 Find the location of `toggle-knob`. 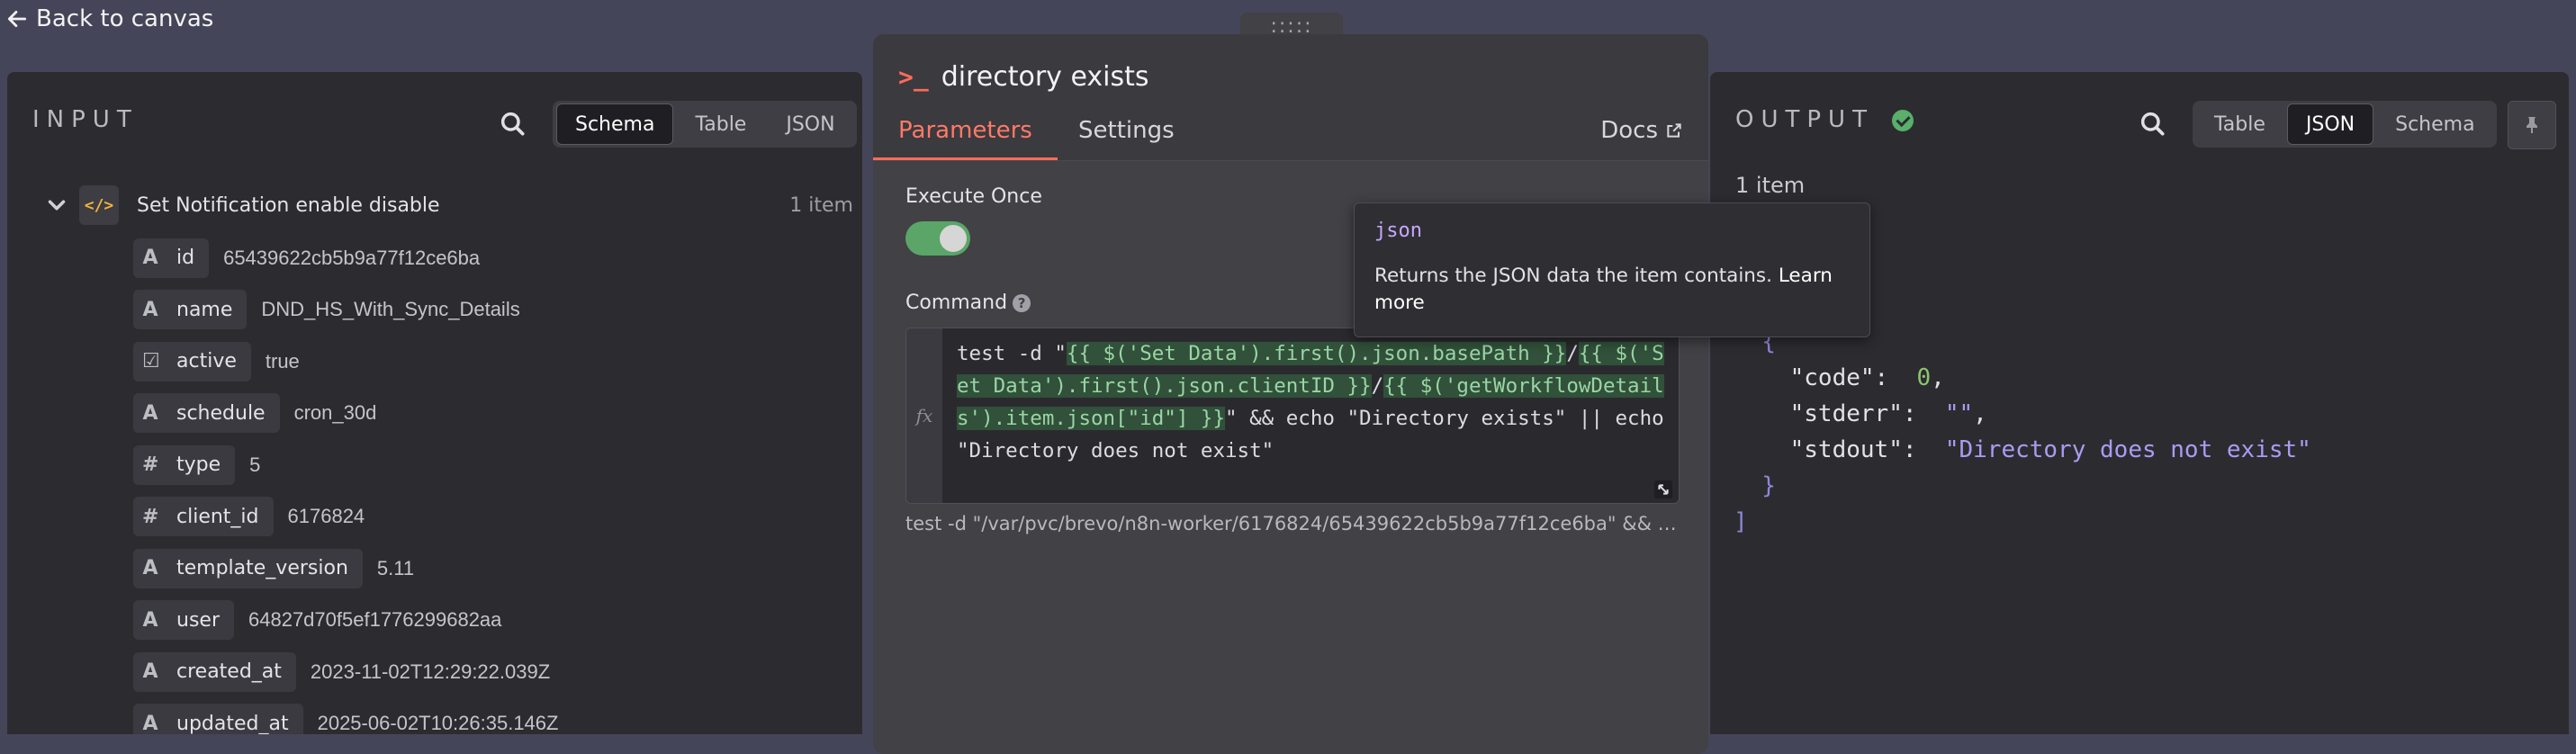

toggle-knob is located at coordinates (953, 239).